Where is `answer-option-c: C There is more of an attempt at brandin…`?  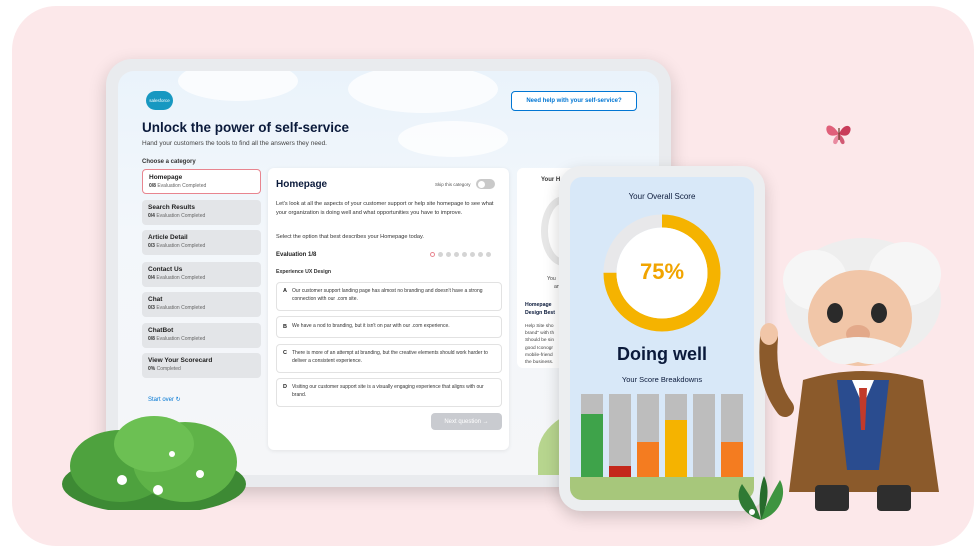
answer-option-c: C There is more of an attempt at brandin… is located at coordinates (389, 358).